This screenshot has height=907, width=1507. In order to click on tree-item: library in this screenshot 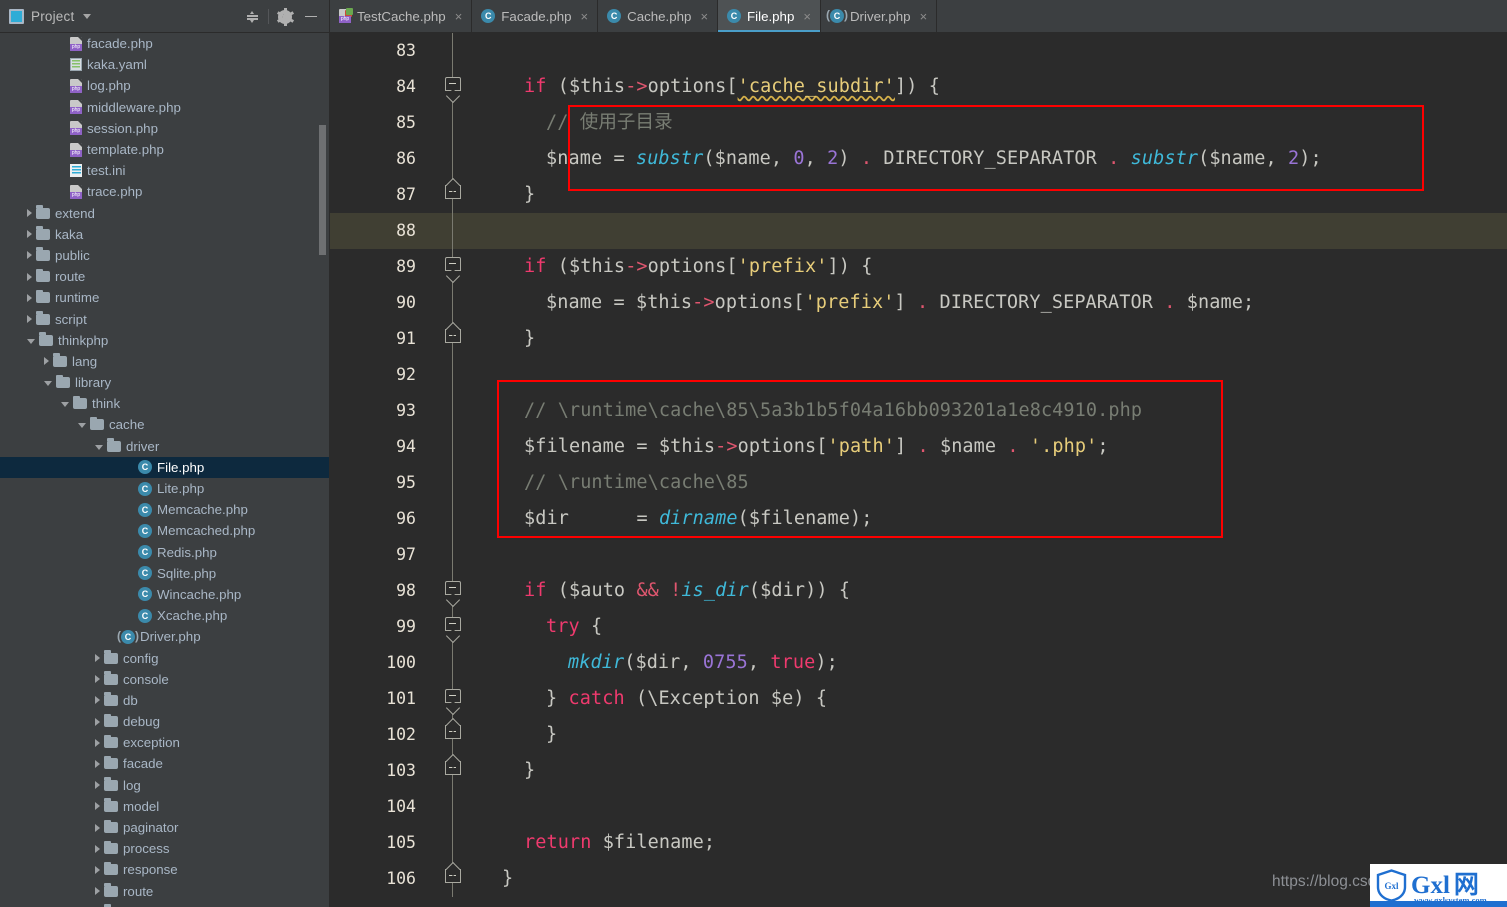, I will do `click(165, 382)`.